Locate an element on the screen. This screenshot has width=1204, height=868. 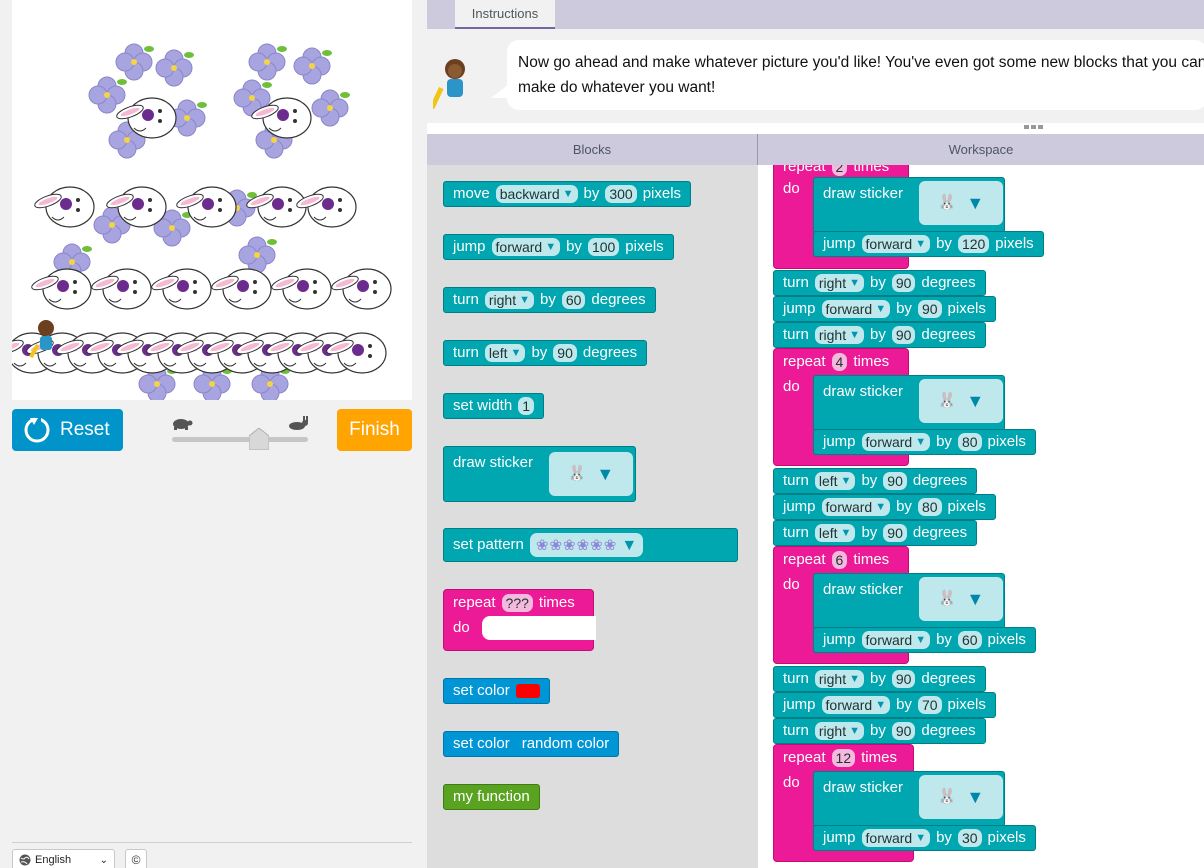
set-color-block: set color is located at coordinates (496, 691).